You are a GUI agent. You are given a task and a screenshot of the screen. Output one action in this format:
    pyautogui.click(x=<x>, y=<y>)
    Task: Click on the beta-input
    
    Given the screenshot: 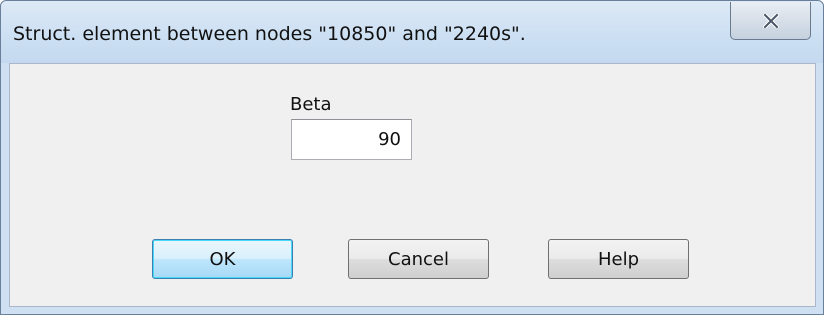 What is the action you would take?
    pyautogui.click(x=351, y=139)
    